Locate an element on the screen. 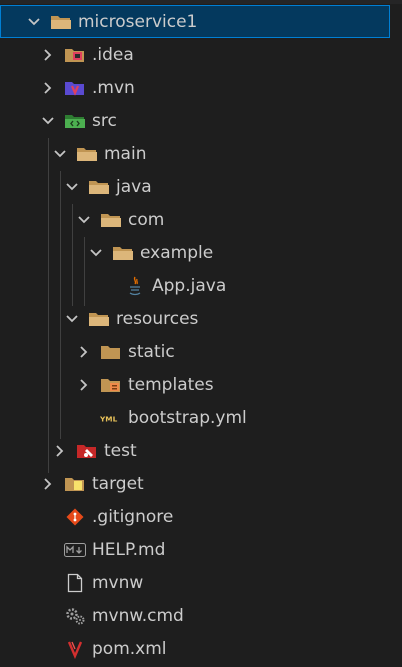 Image resolution: width=402 pixels, height=667 pixels. tree-item-label: .mvn is located at coordinates (113, 87).